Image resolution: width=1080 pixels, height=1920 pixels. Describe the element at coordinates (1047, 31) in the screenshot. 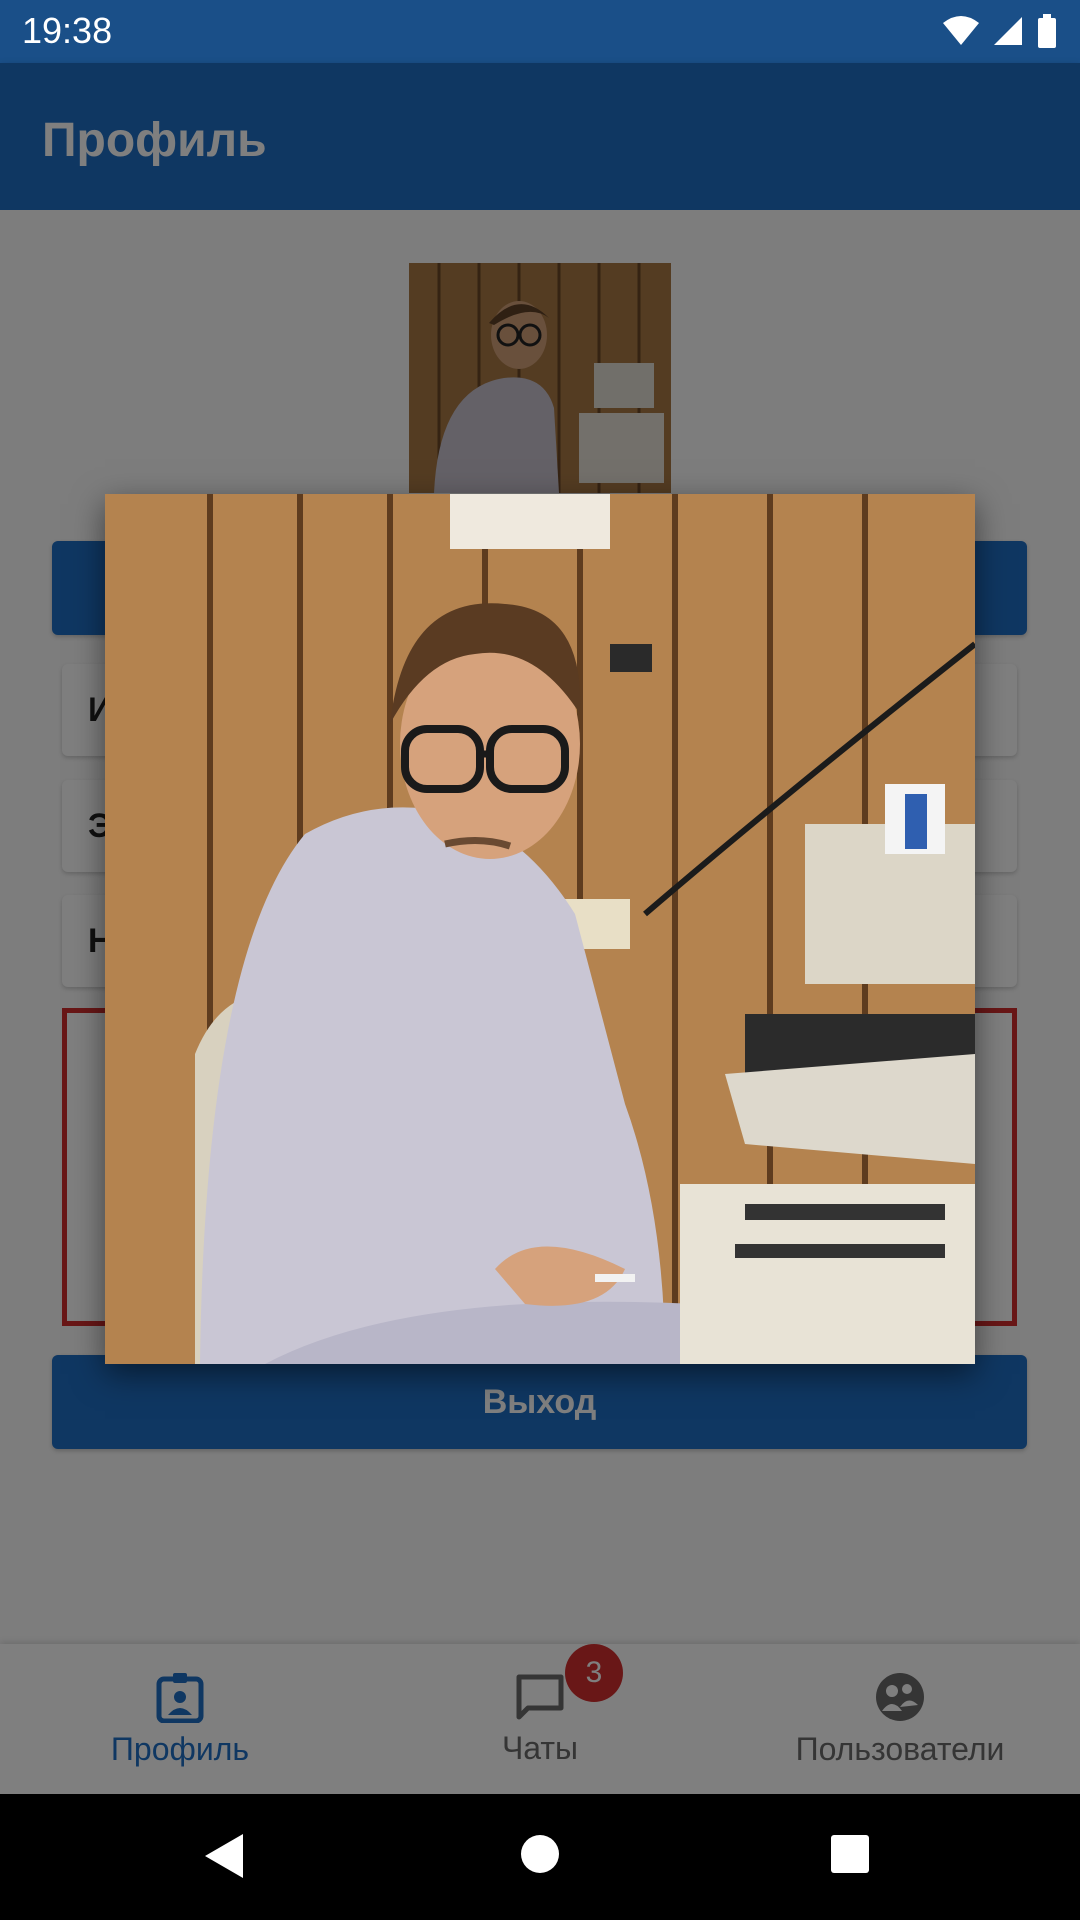

I see `battery-icon` at that location.